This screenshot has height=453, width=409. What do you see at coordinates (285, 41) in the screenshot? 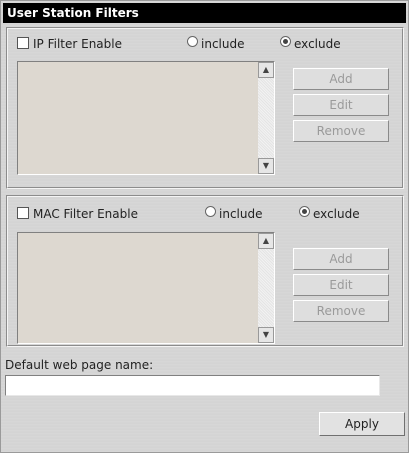
I see `ip-exclude-radio` at bounding box center [285, 41].